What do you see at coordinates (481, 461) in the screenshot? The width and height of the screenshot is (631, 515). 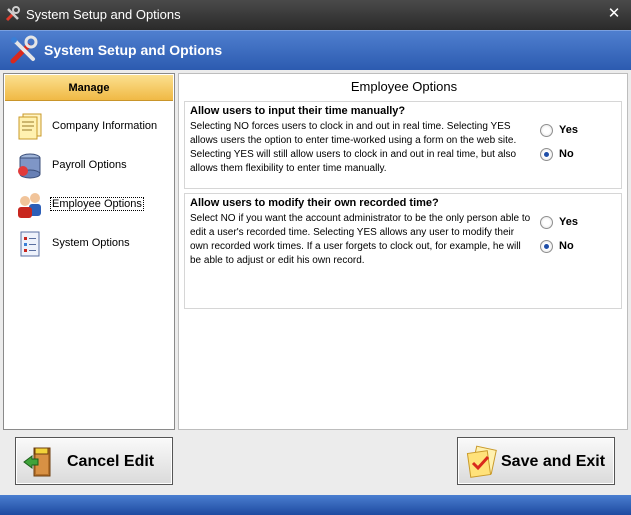 I see `save-documents-icon` at bounding box center [481, 461].